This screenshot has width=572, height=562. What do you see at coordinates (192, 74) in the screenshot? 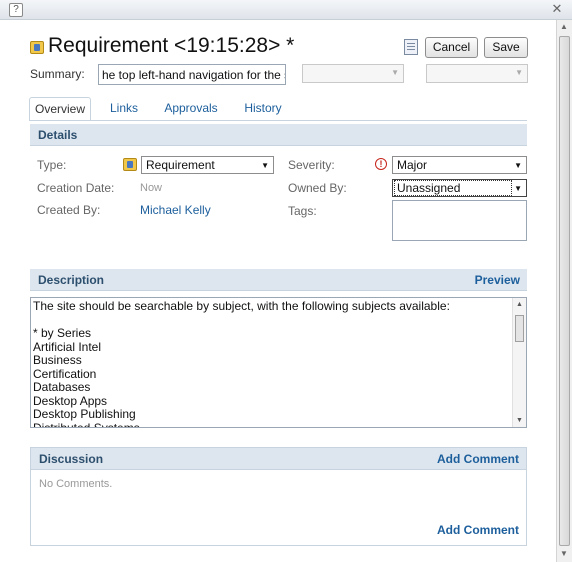
I see `summary-input: he top left-hand navigation for the site` at bounding box center [192, 74].